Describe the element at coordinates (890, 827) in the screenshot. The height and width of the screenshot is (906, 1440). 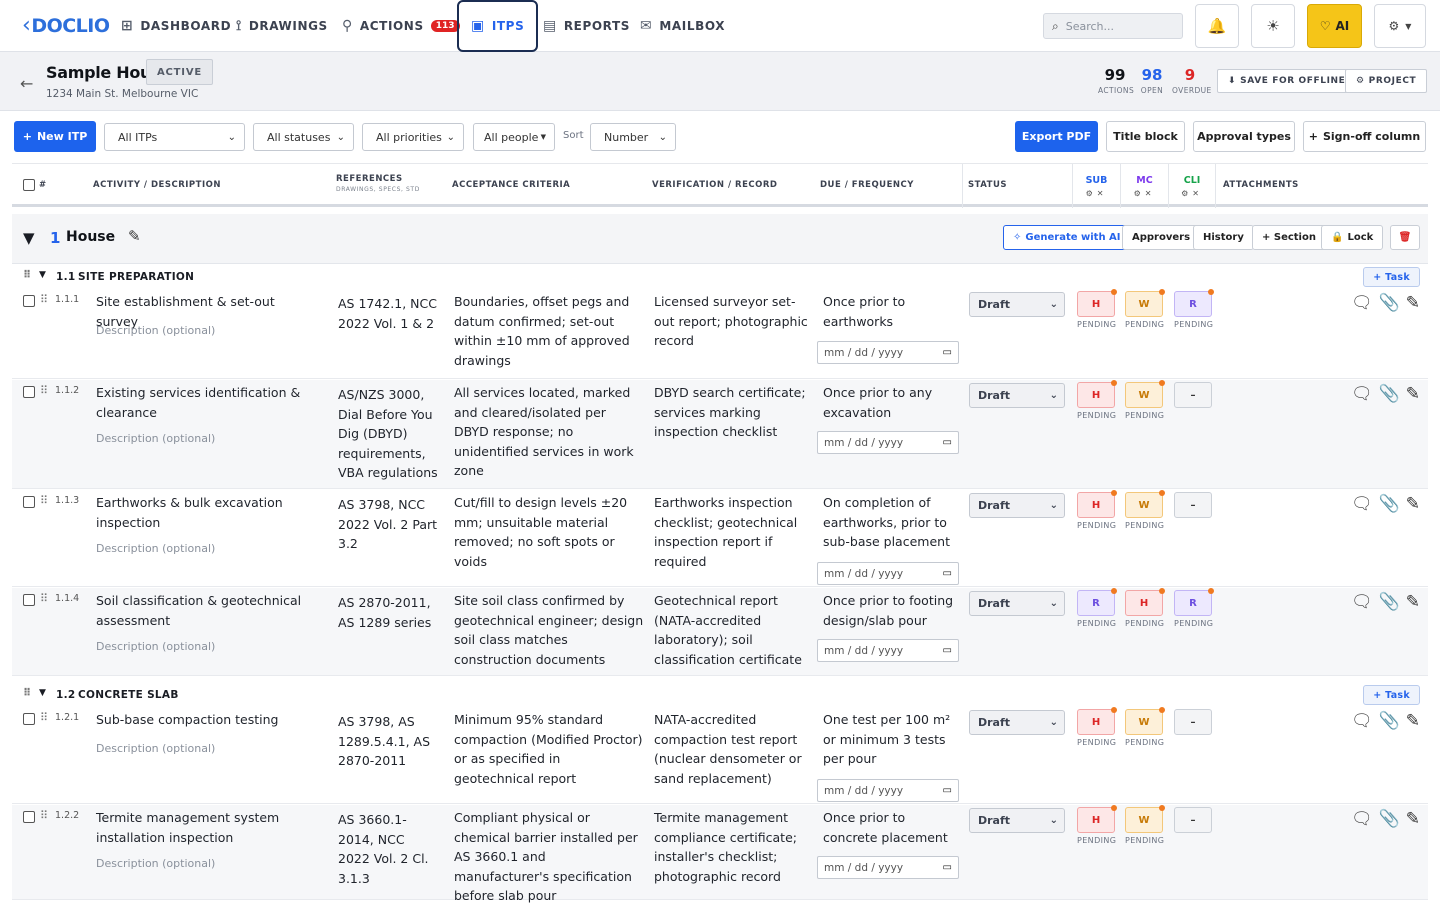
I see `due-frequency-text: Once prior to concrete placement` at that location.